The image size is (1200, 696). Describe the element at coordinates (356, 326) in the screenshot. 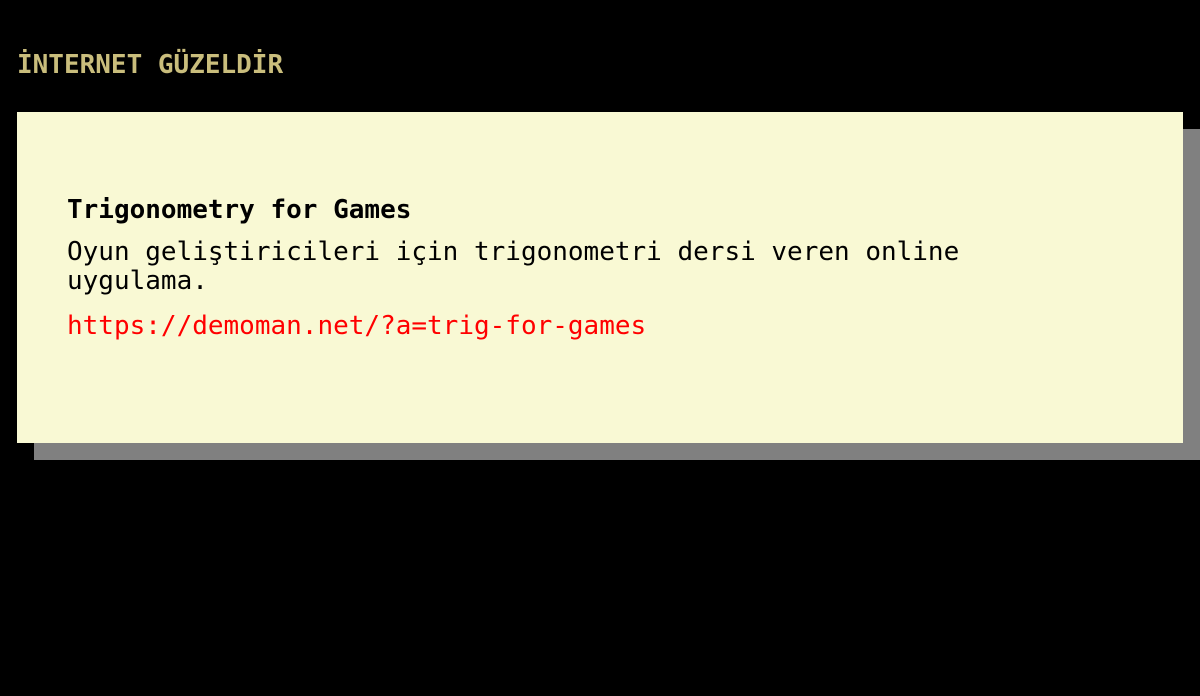

I see `card-link: https://demoman.net/?a=trig-for-games` at that location.